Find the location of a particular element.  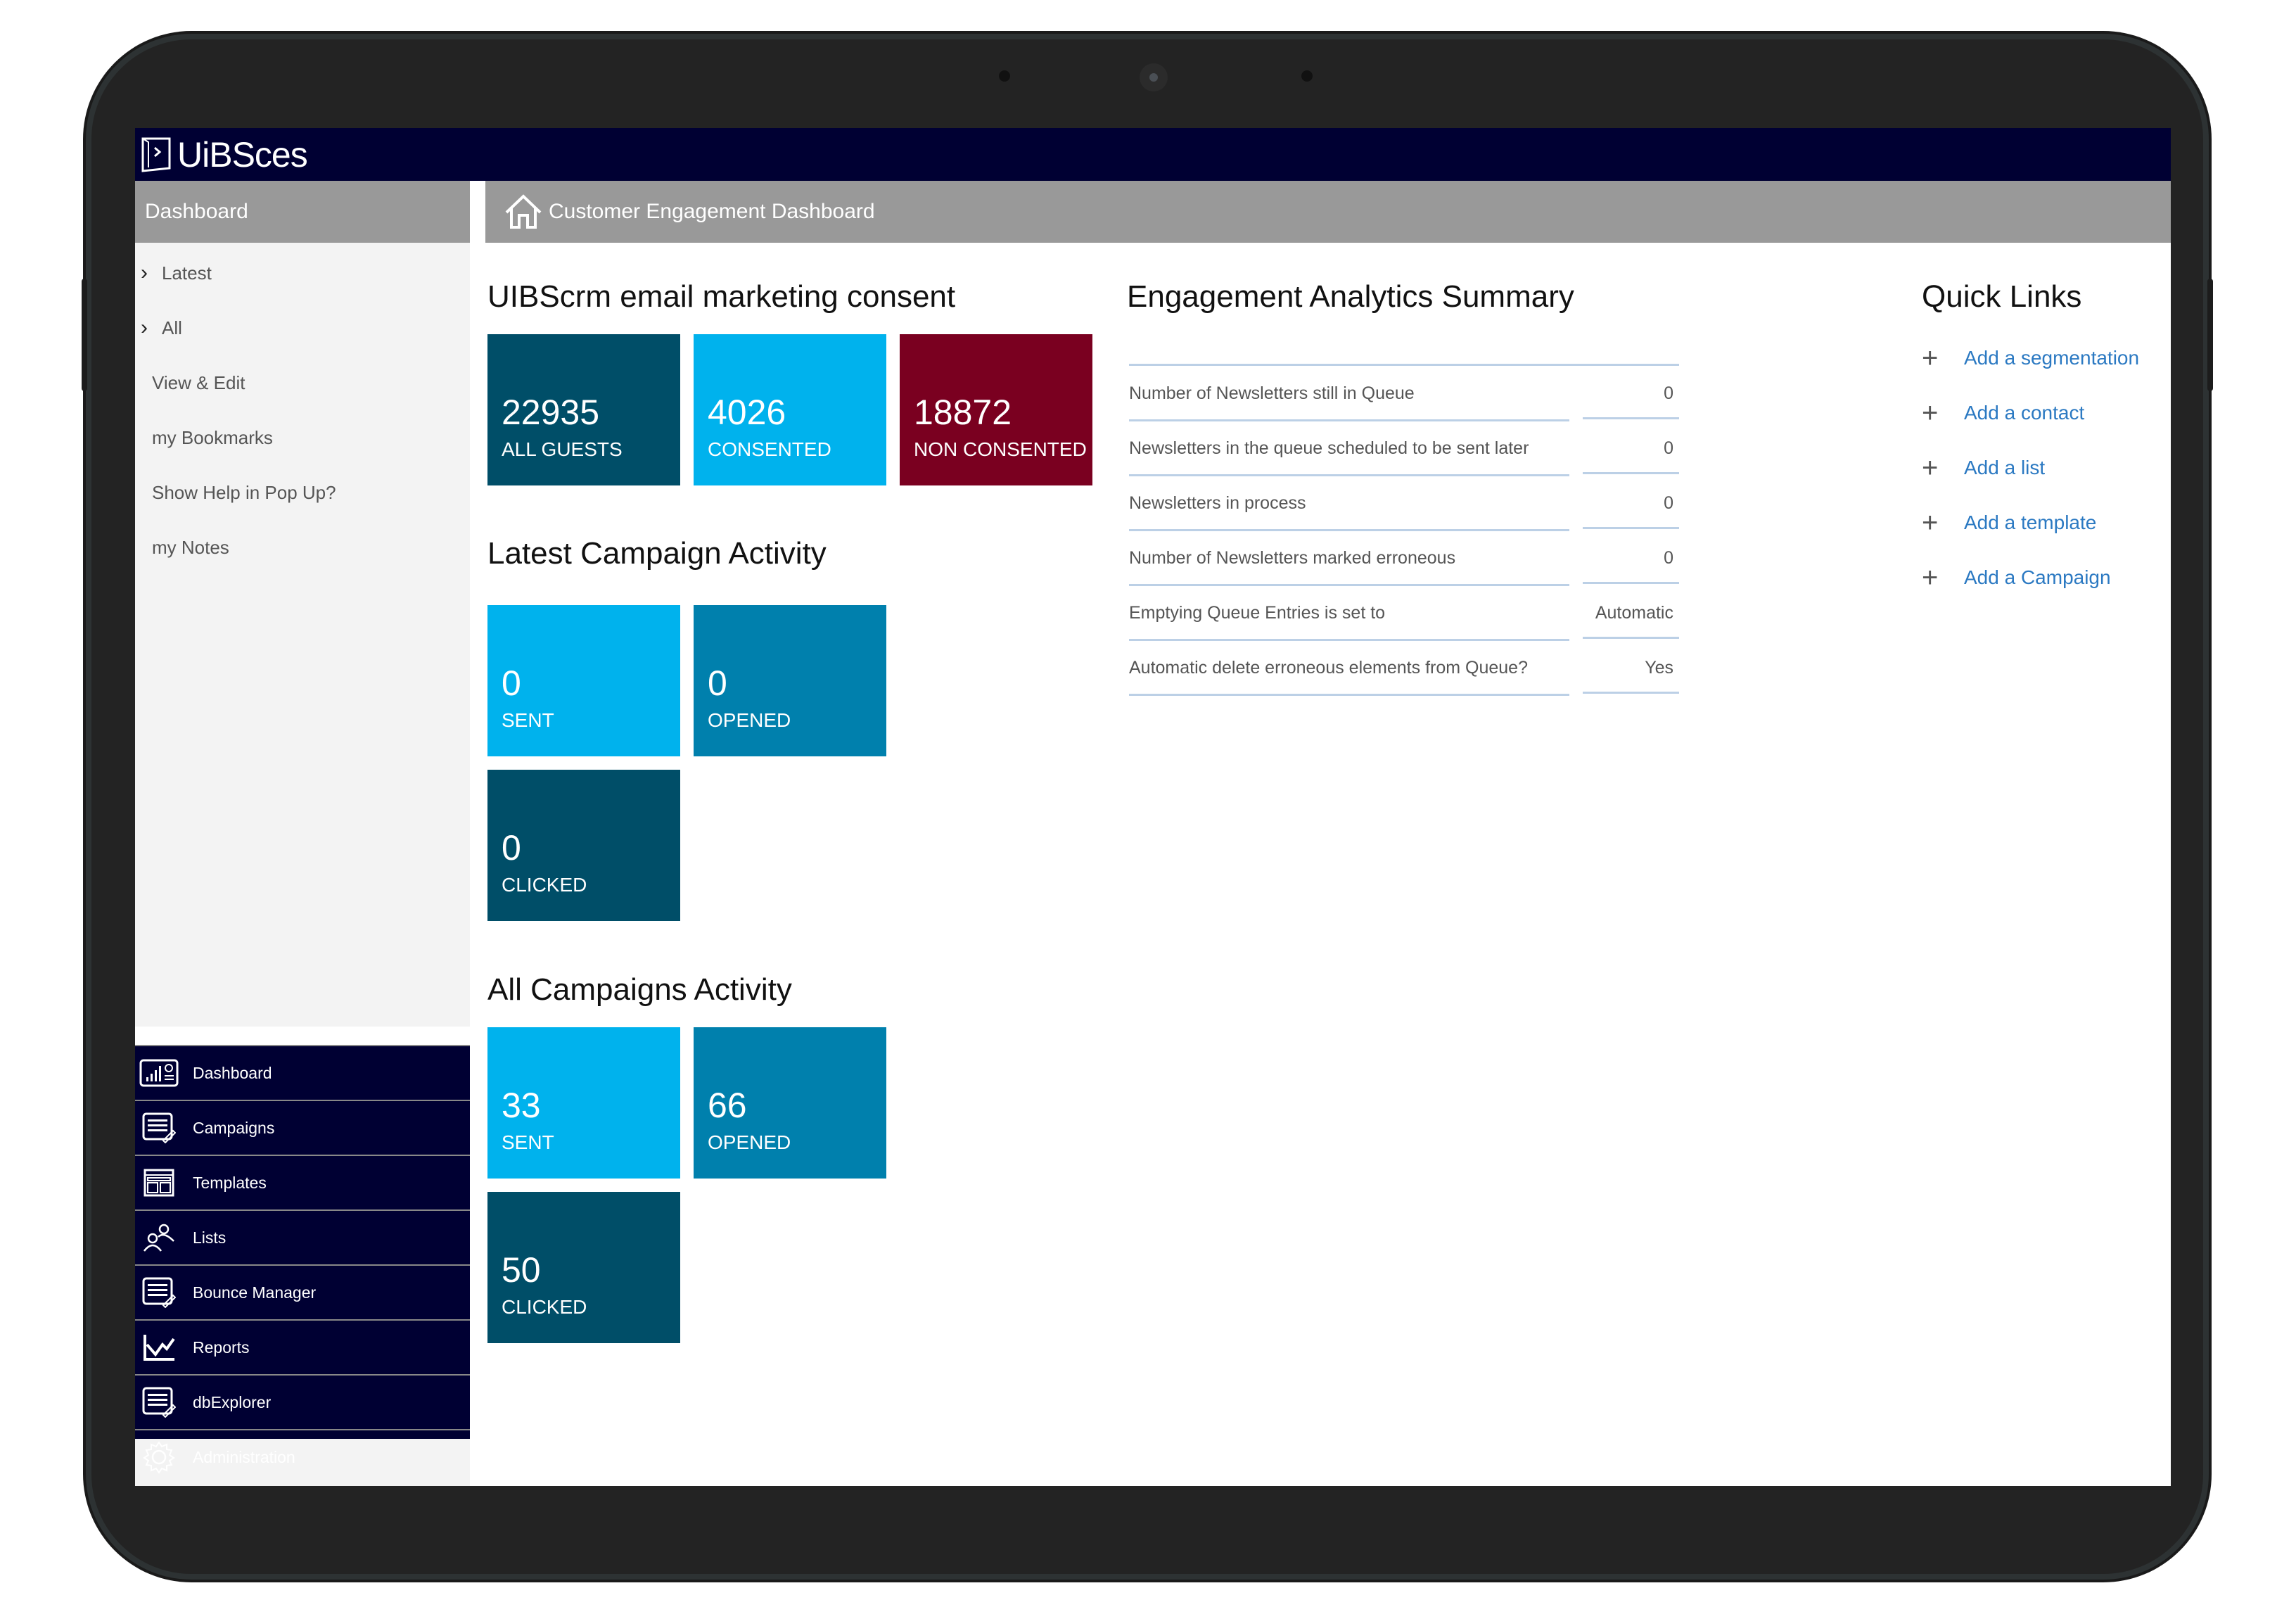

page-header: Customer Engagement Dashboard is located at coordinates (1328, 212).